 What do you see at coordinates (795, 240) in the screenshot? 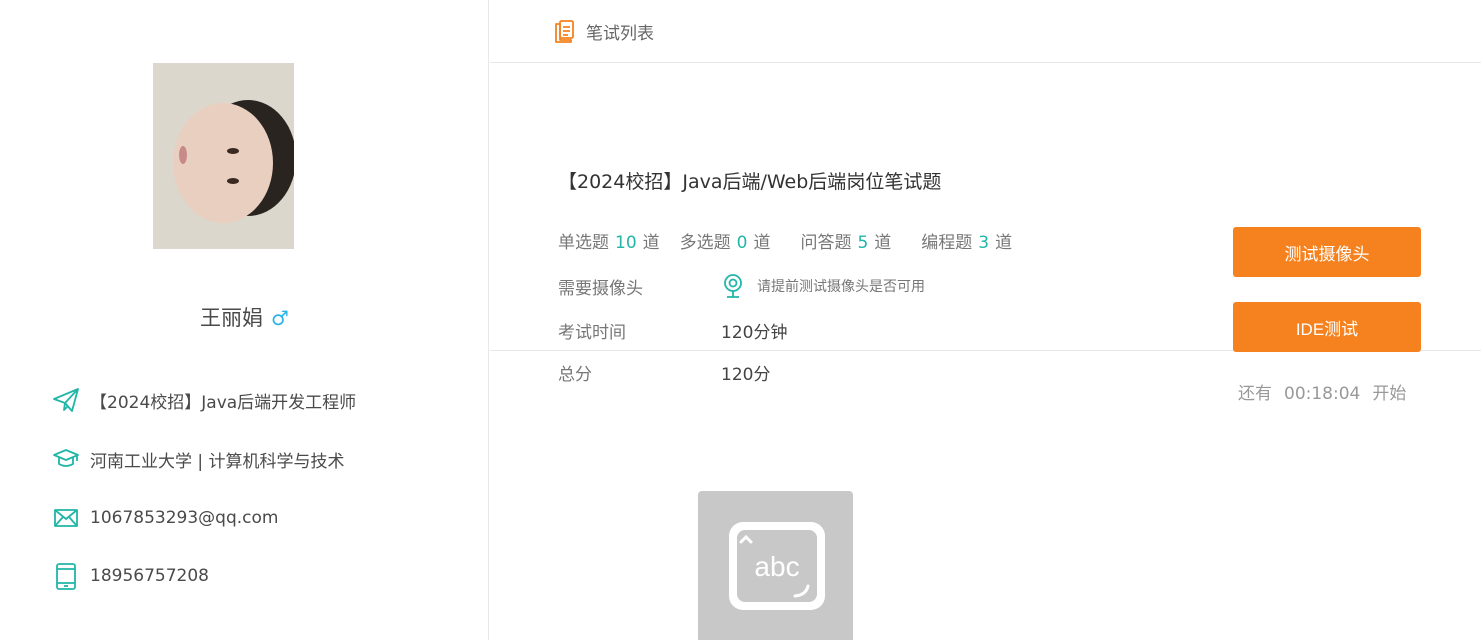
I see `question-counts: 单选题 10 道 多选题 0 道 问答题 5 道 编程题 3 道` at bounding box center [795, 240].